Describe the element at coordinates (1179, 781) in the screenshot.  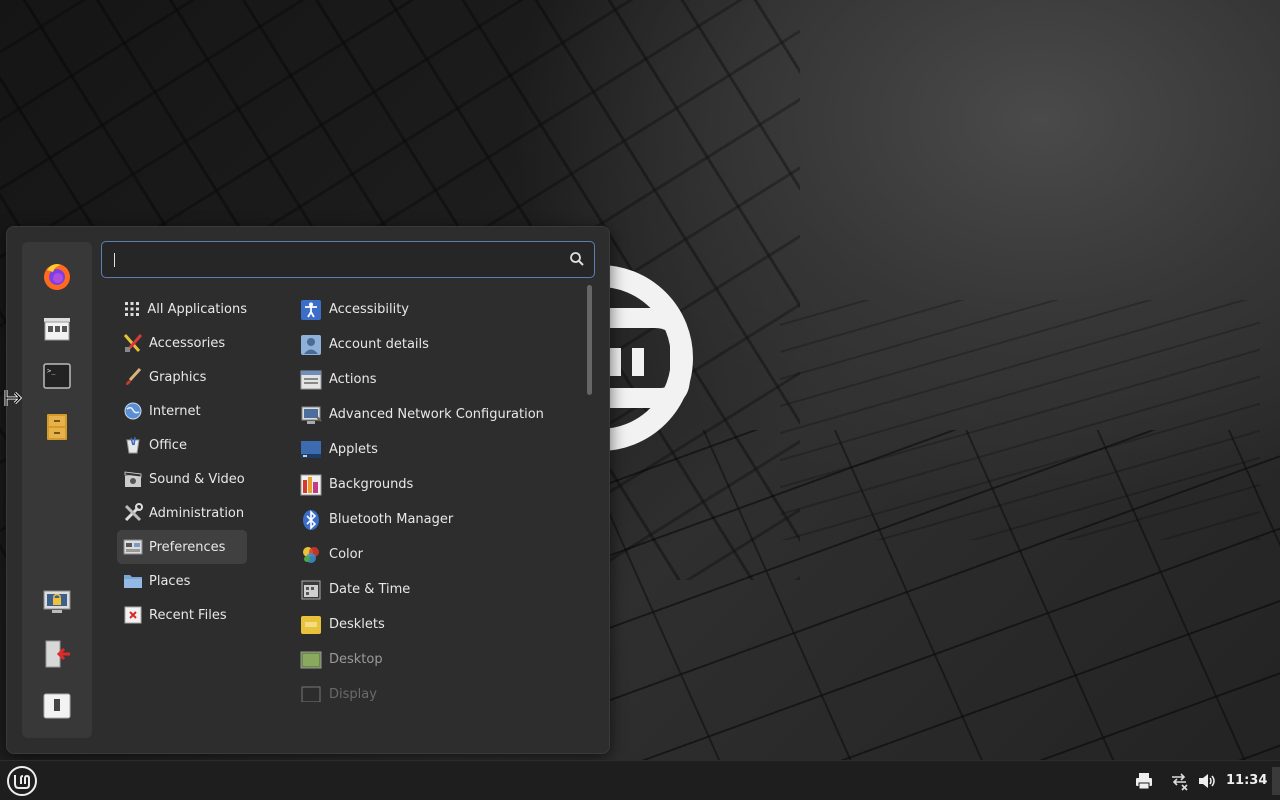
I see `network-disconnected-icon` at that location.